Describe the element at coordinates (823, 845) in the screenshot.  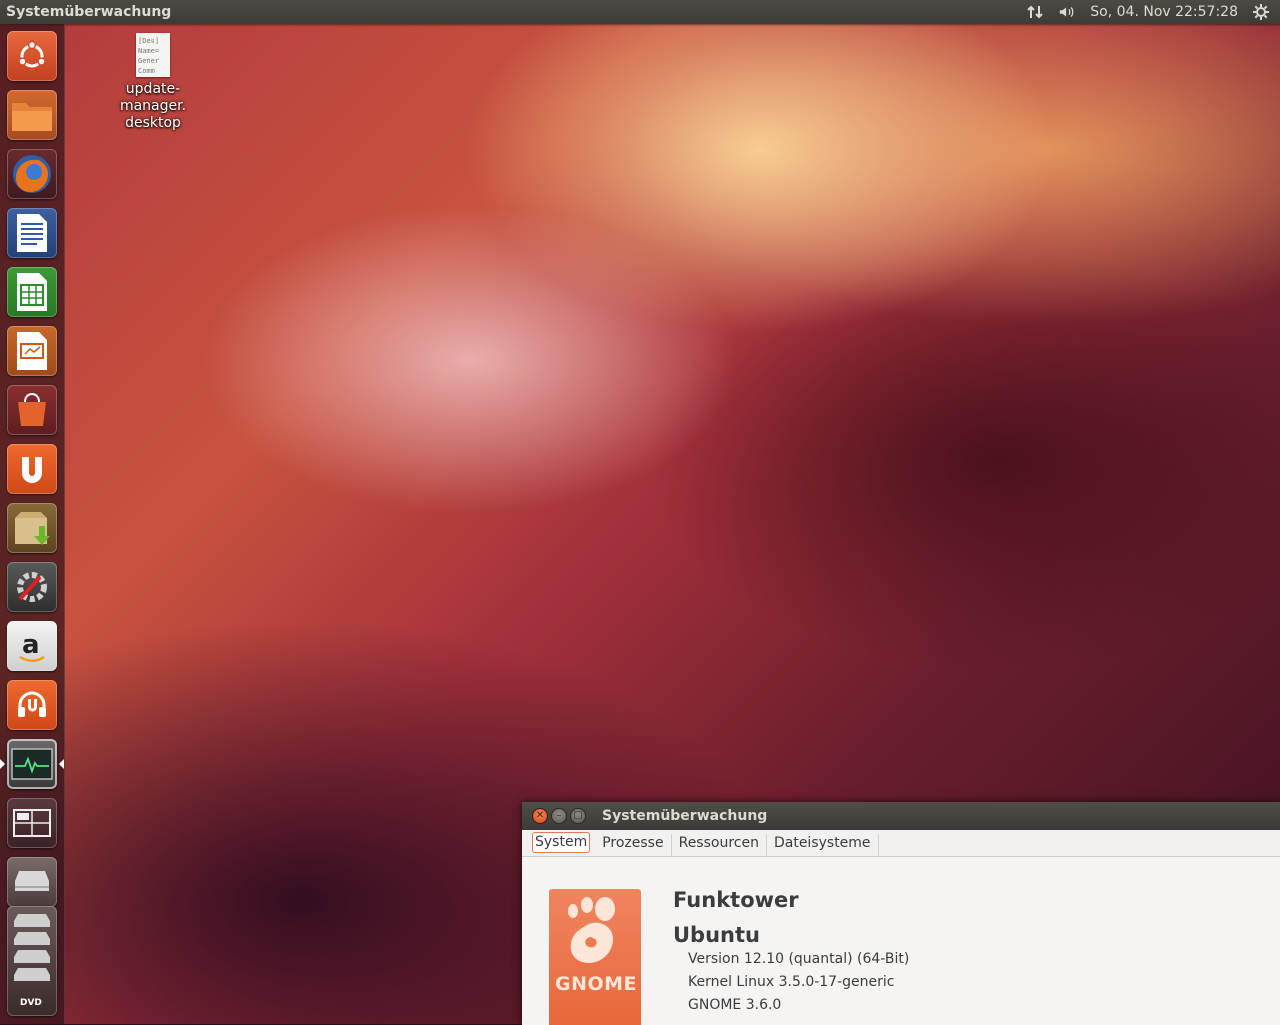
I see `tab-filesystems: Dateisysteme` at that location.